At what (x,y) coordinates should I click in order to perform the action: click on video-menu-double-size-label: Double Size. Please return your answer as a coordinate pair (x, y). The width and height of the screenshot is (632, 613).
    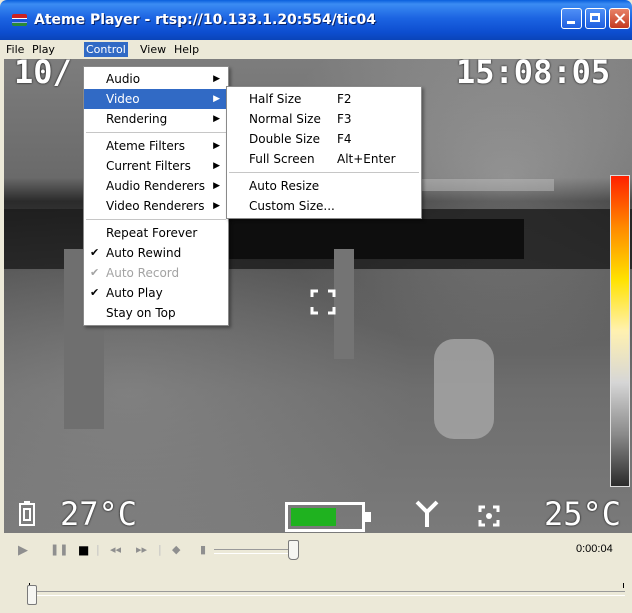
    Looking at the image, I should click on (284, 139).